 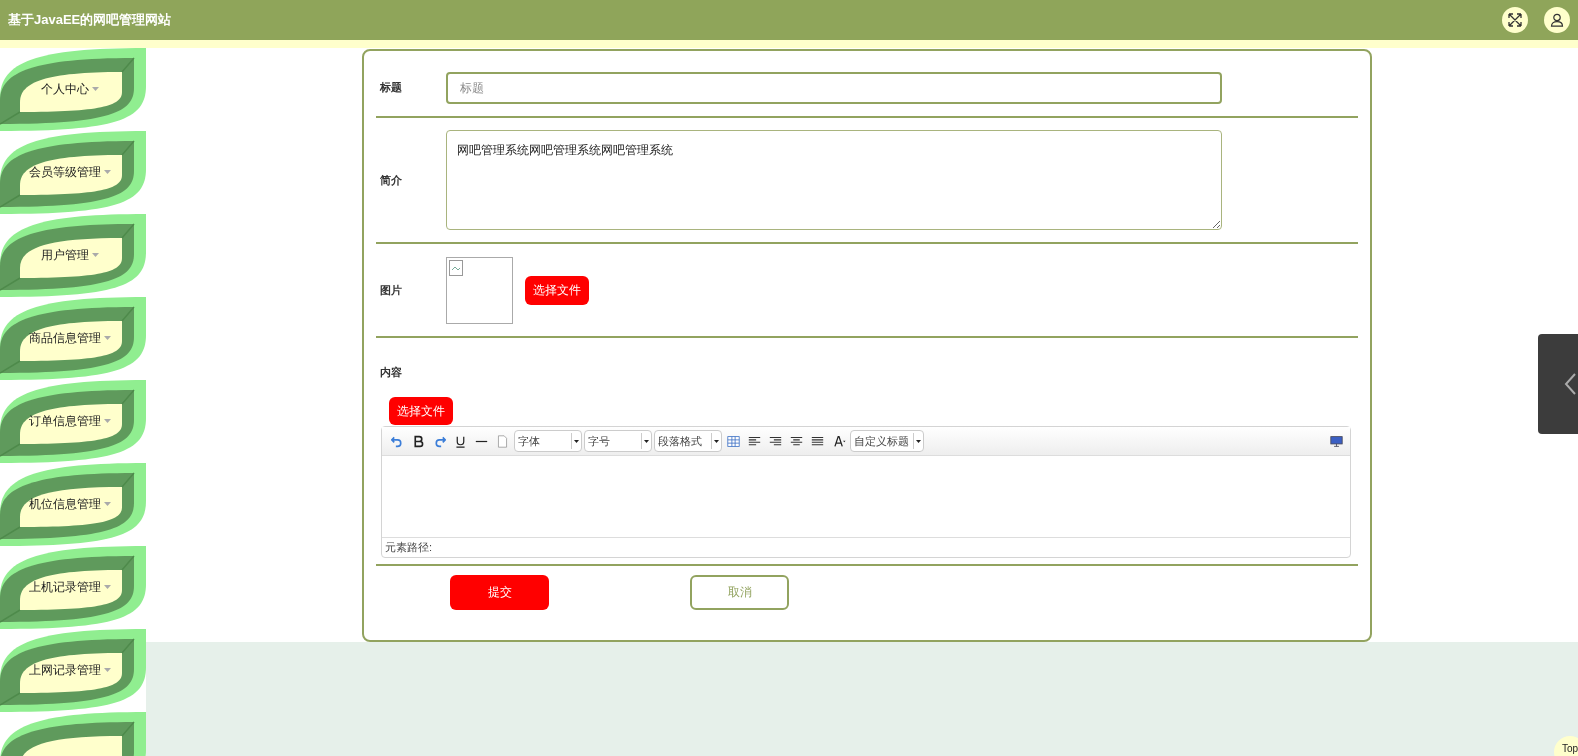 I want to click on bold-icon, so click(x=418, y=441).